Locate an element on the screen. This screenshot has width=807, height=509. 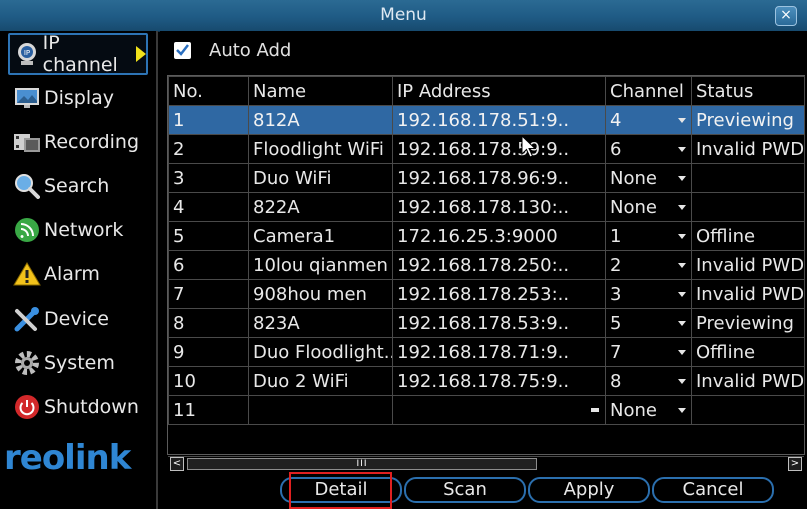
cell-channel: 2 is located at coordinates (648, 265).